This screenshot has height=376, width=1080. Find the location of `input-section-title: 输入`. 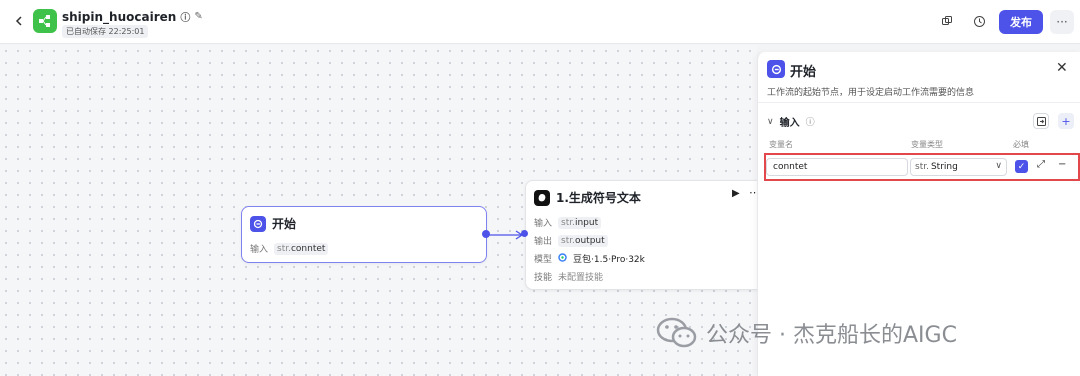

input-section-title: 输入 is located at coordinates (789, 123).